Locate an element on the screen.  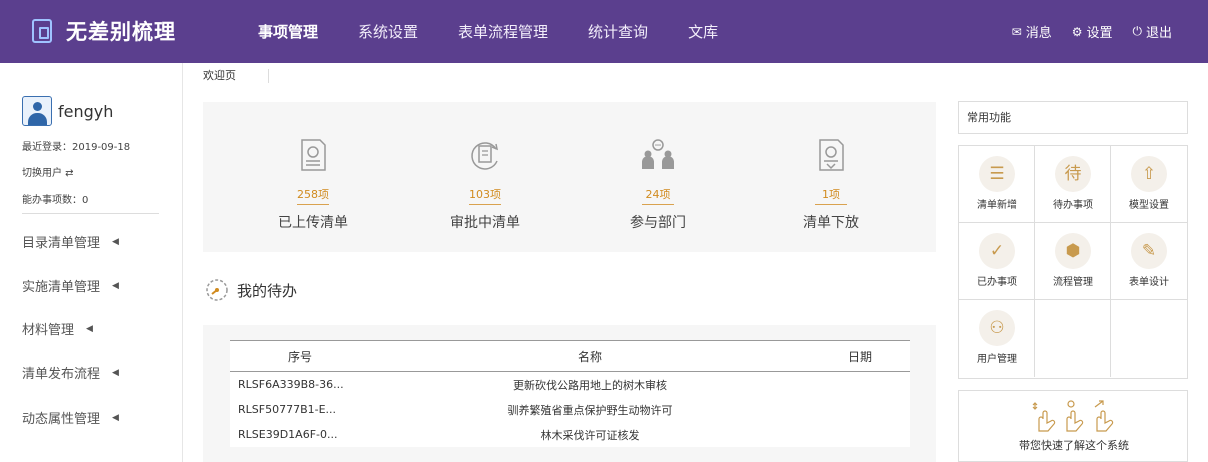
table-row: RLSE39D1A6F-0... 林木采伐许可证核发 is located at coordinates (570, 434).